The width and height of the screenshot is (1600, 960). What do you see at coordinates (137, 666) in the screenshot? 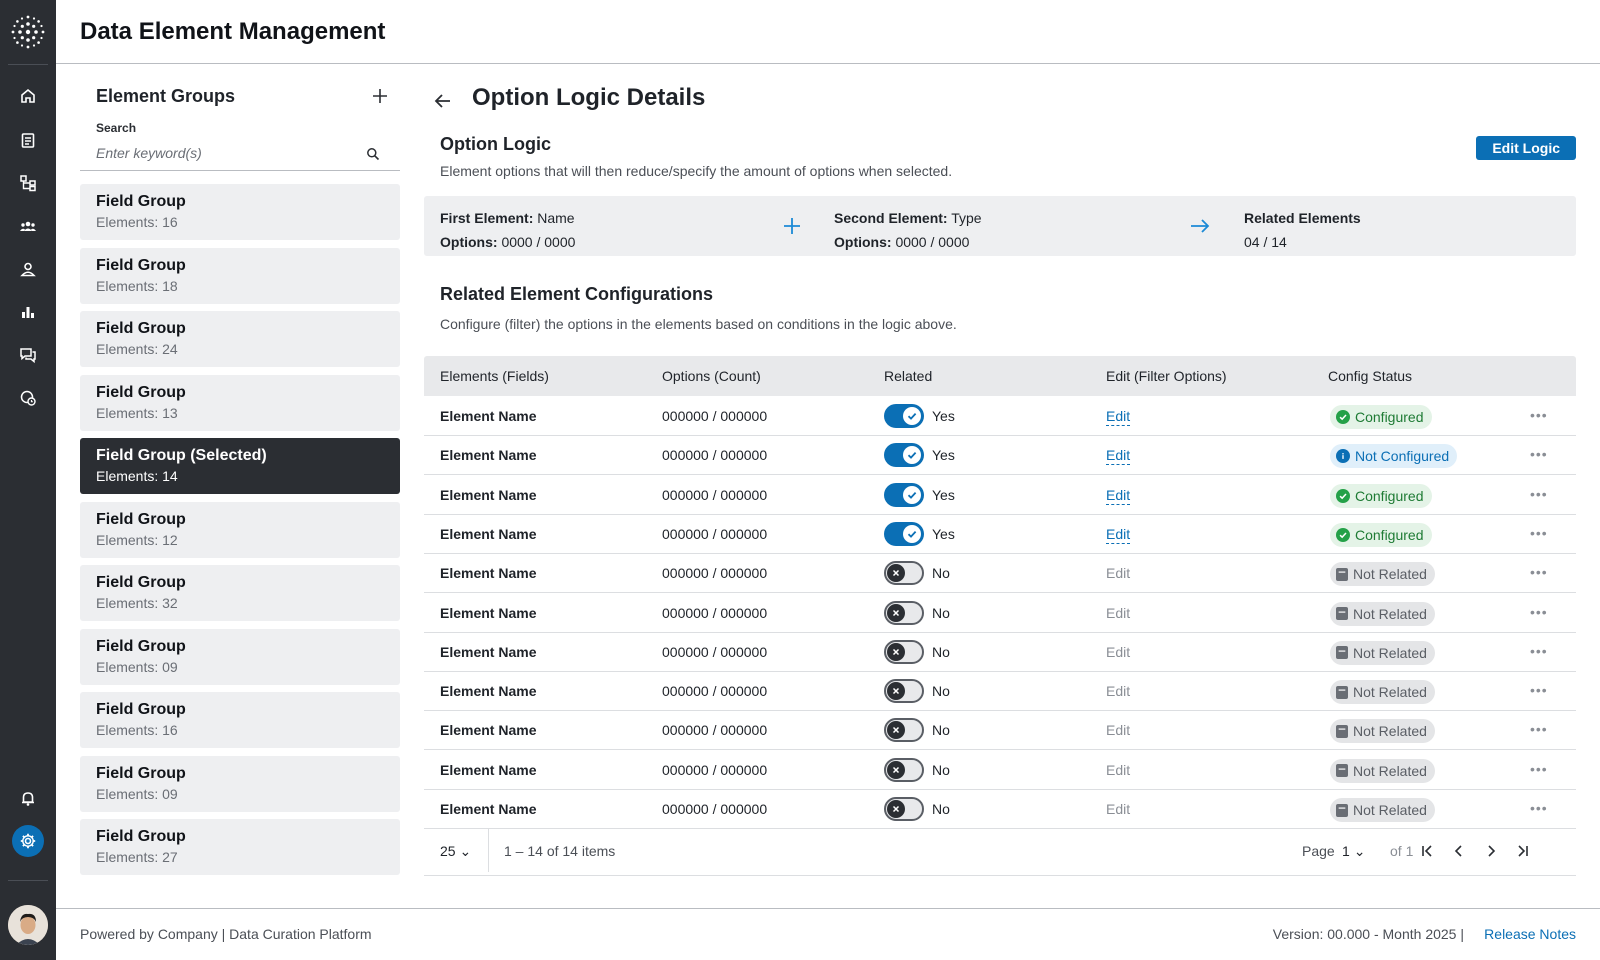
I see `group-element-count: Elements: 09` at bounding box center [137, 666].